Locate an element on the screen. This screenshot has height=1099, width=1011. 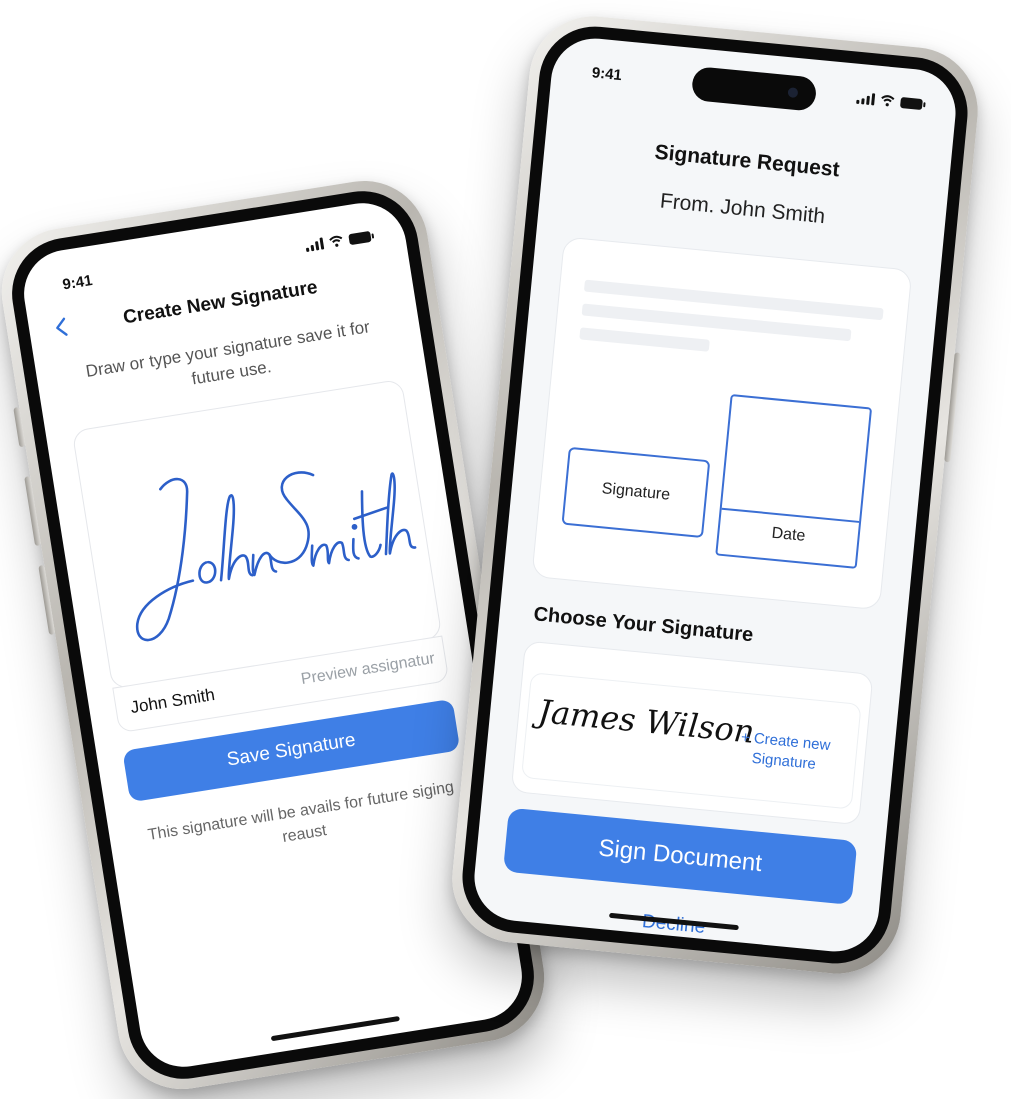
request-sender: From. John Smith is located at coordinates (742, 209).